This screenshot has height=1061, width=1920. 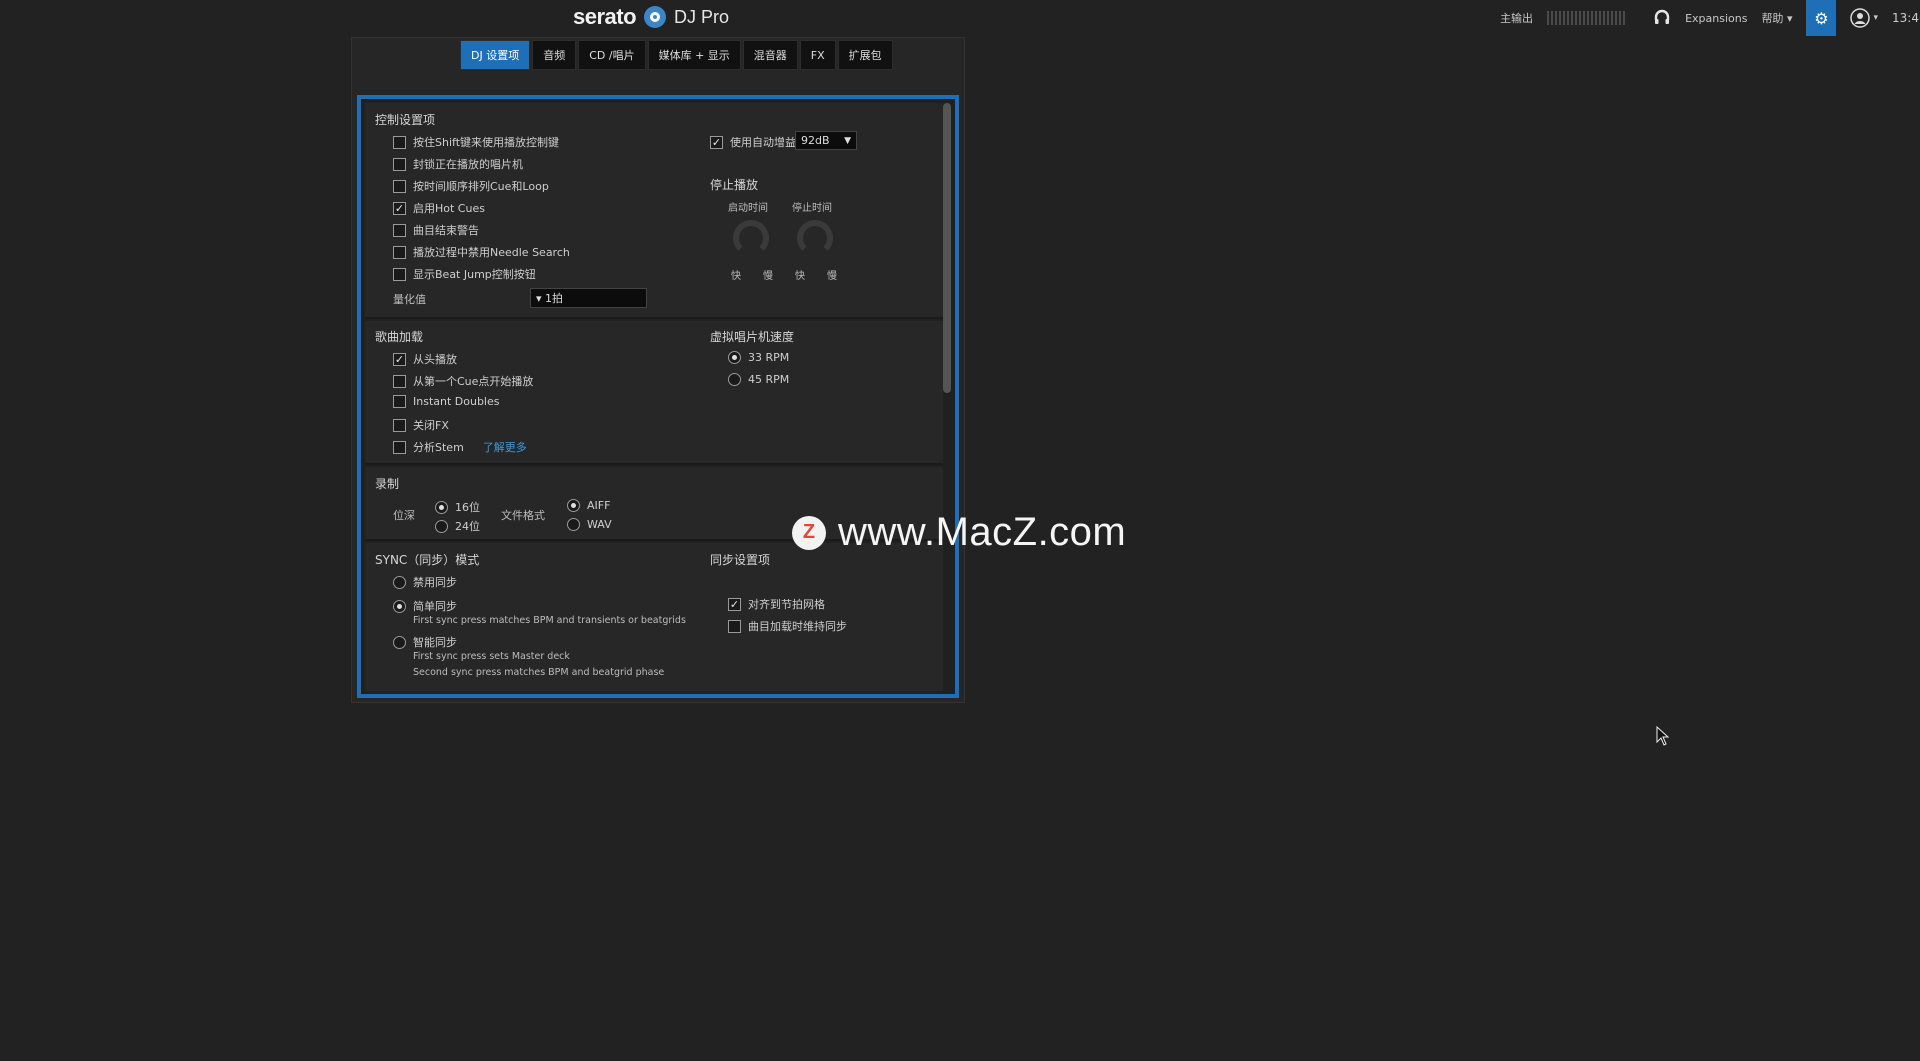 I want to click on serato-emblem-icon, so click(x=655, y=17).